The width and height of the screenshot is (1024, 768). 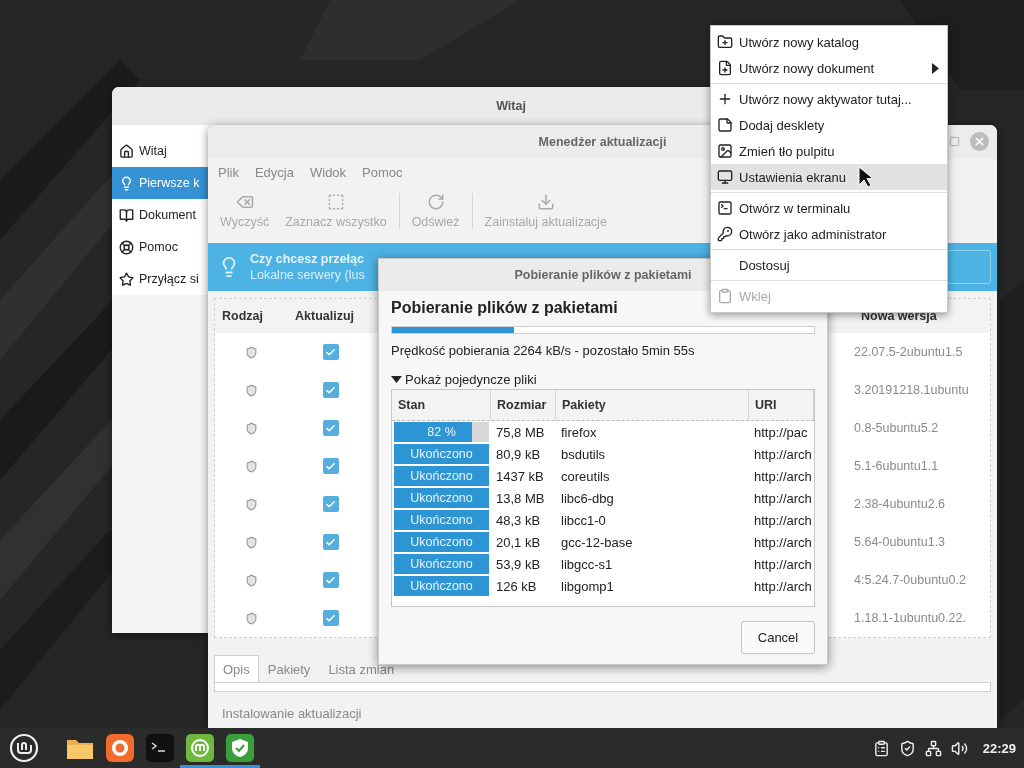 What do you see at coordinates (652, 405) in the screenshot?
I see `column-header: Pakiety` at bounding box center [652, 405].